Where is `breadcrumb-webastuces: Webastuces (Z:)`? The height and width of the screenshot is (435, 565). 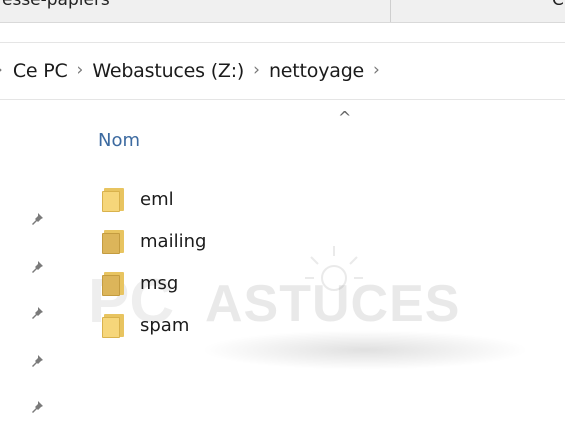
breadcrumb-webastuces: Webastuces (Z:) is located at coordinates (168, 71).